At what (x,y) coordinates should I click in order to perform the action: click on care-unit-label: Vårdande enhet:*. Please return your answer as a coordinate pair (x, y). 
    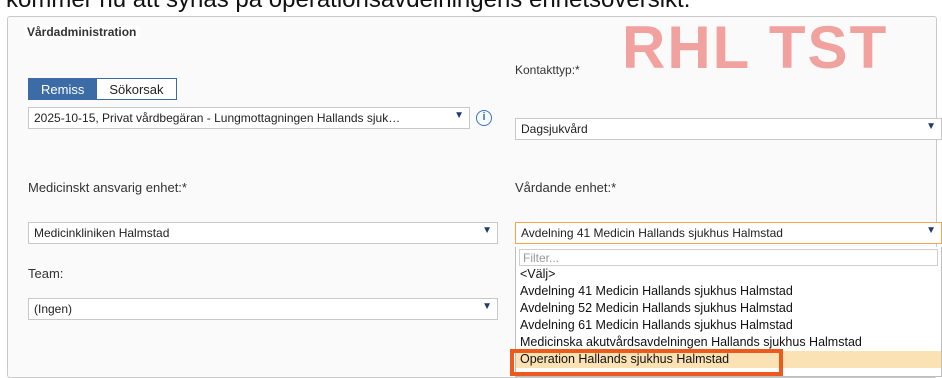
    Looking at the image, I should click on (566, 187).